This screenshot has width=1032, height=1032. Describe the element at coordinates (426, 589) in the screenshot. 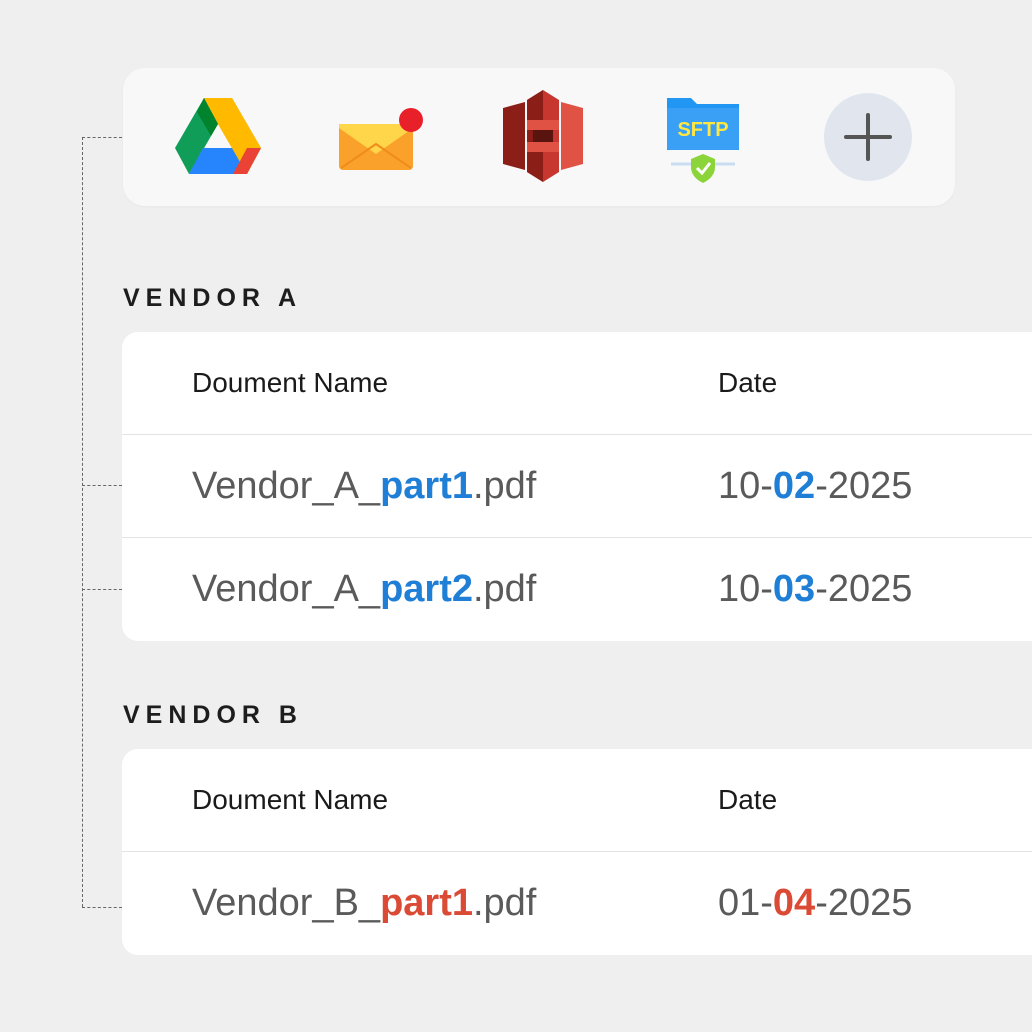

I see `document-part-highlight: part2` at that location.